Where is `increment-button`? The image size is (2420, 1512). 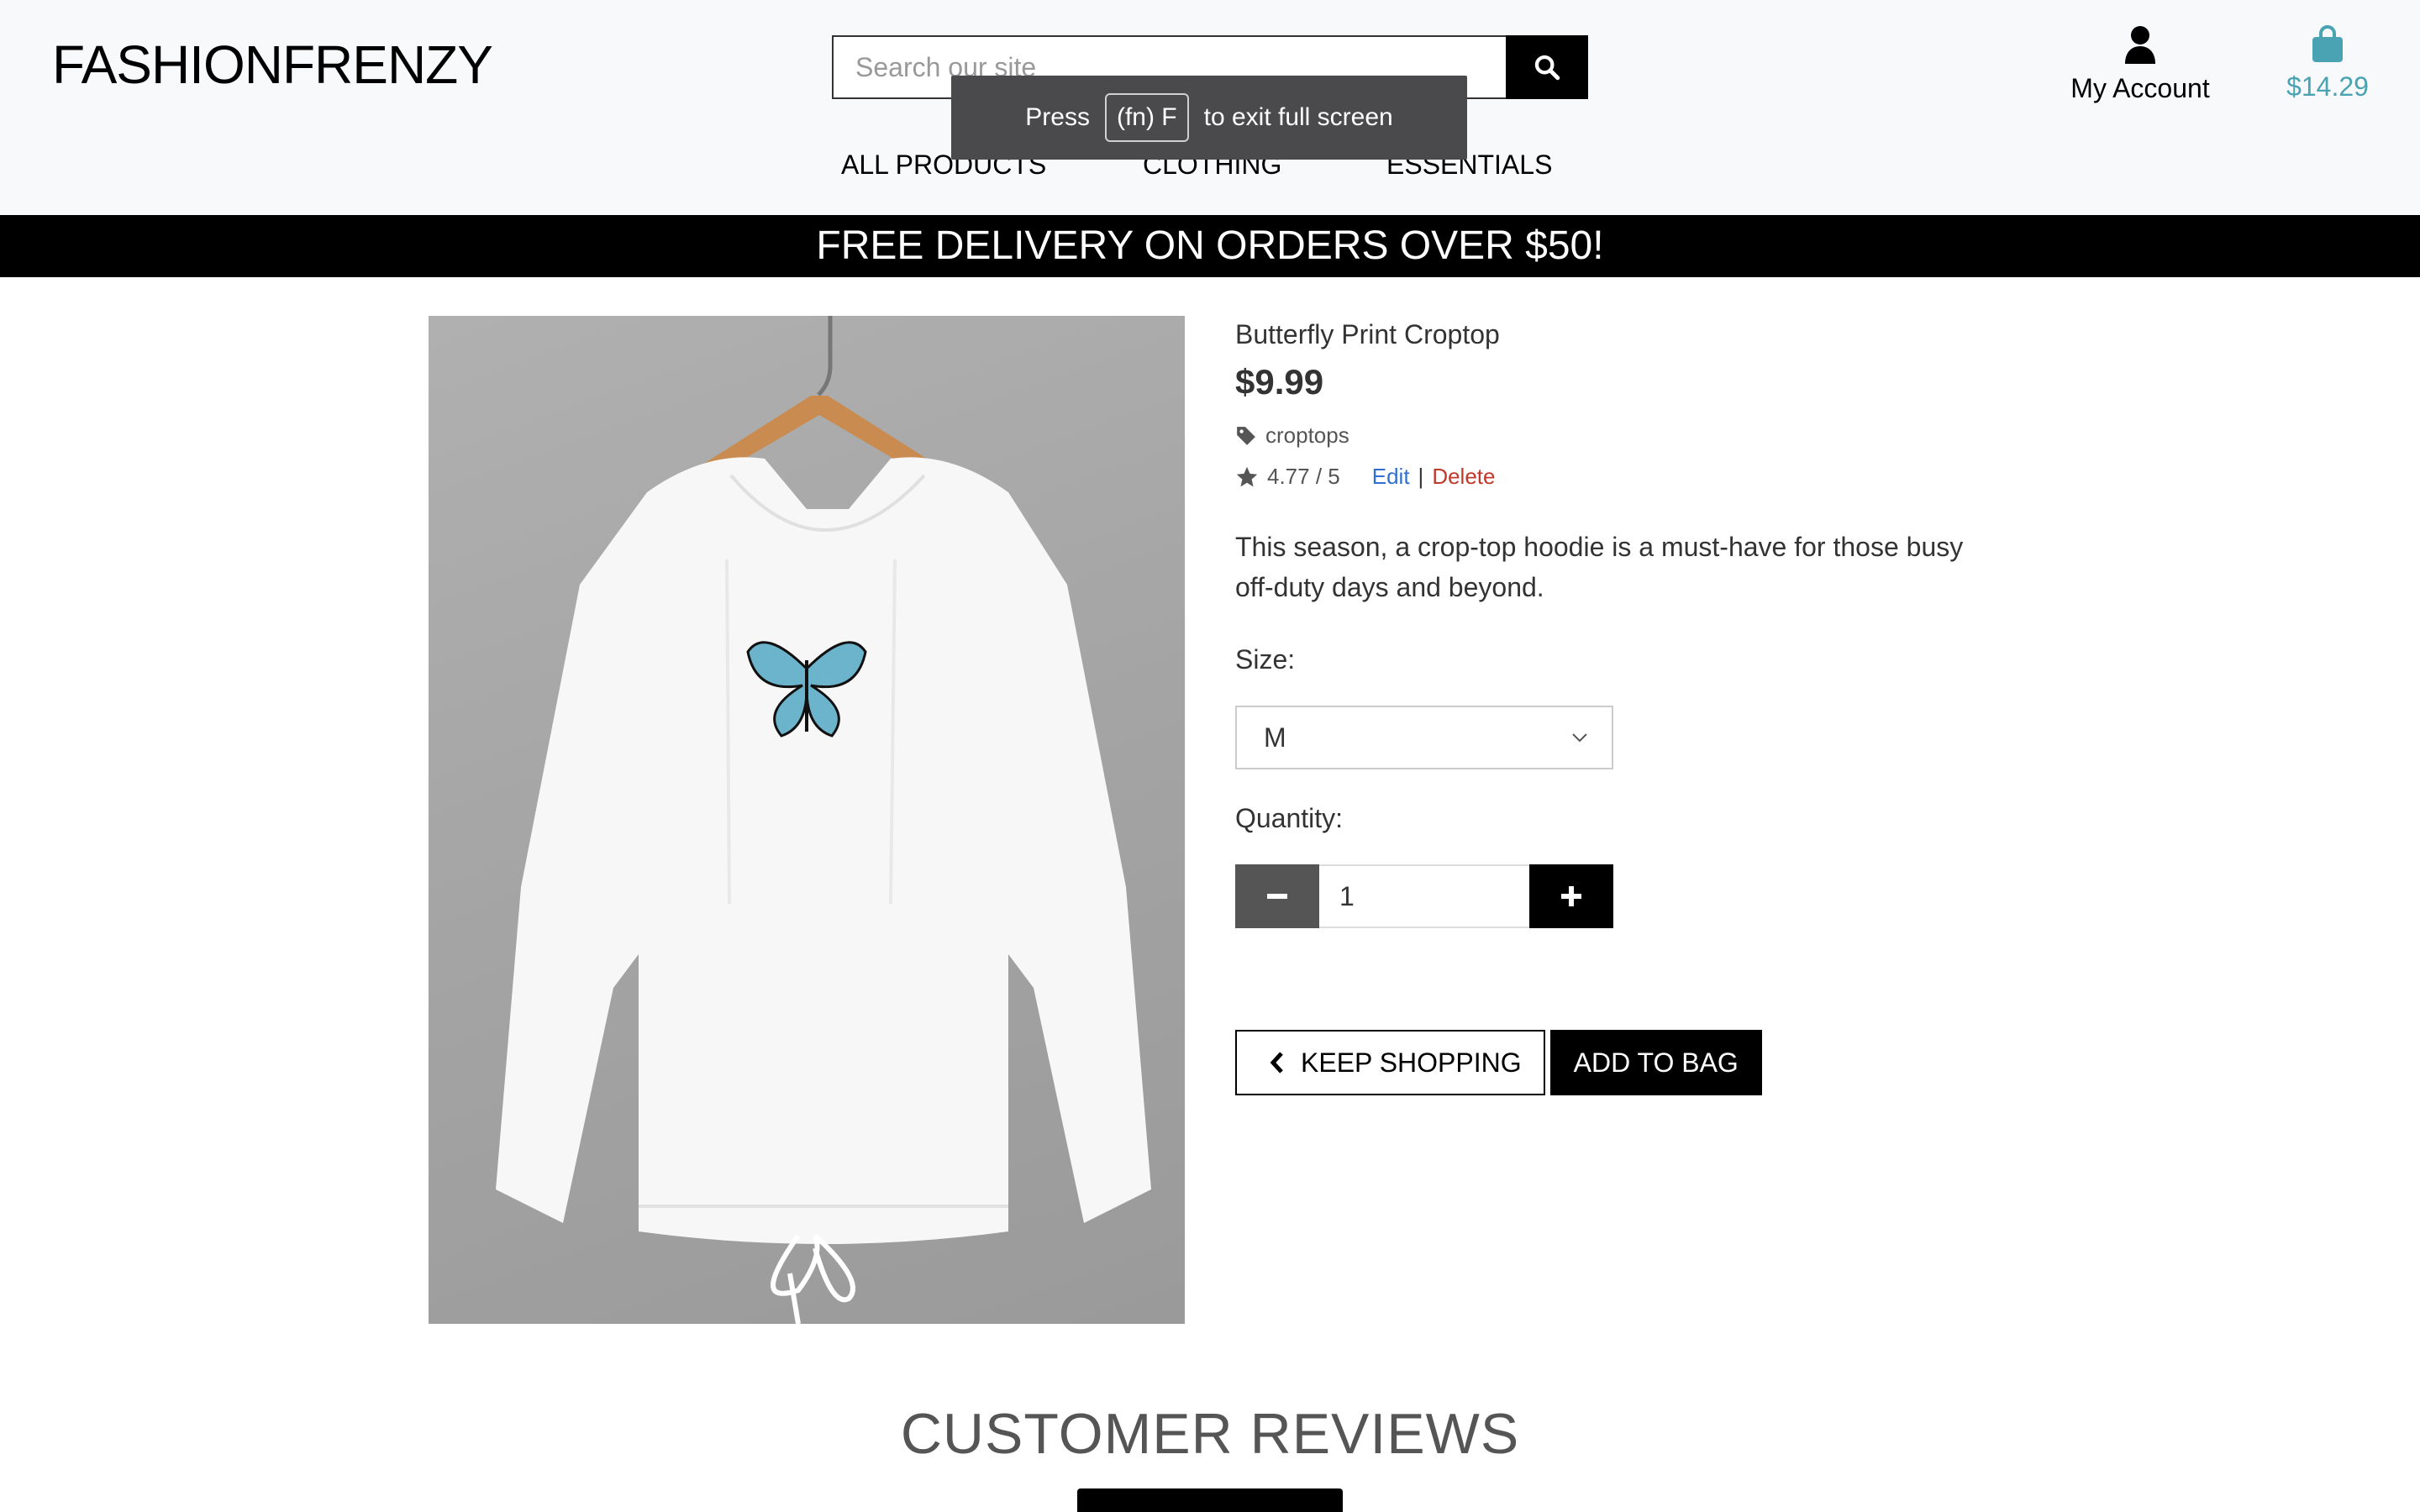 increment-button is located at coordinates (1571, 896).